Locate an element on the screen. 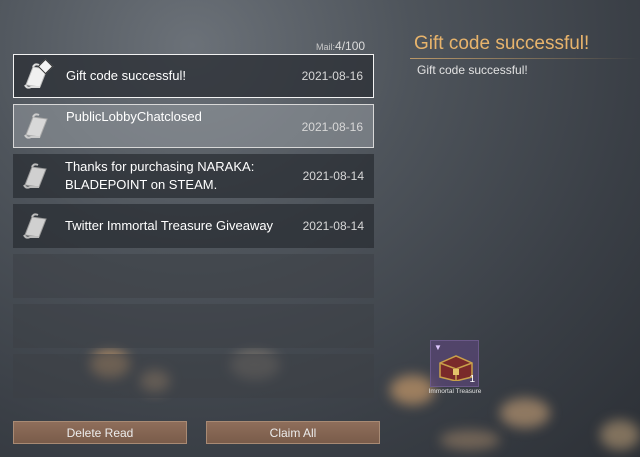 The width and height of the screenshot is (640, 457). mail-count-label: Mail: is located at coordinates (326, 47).